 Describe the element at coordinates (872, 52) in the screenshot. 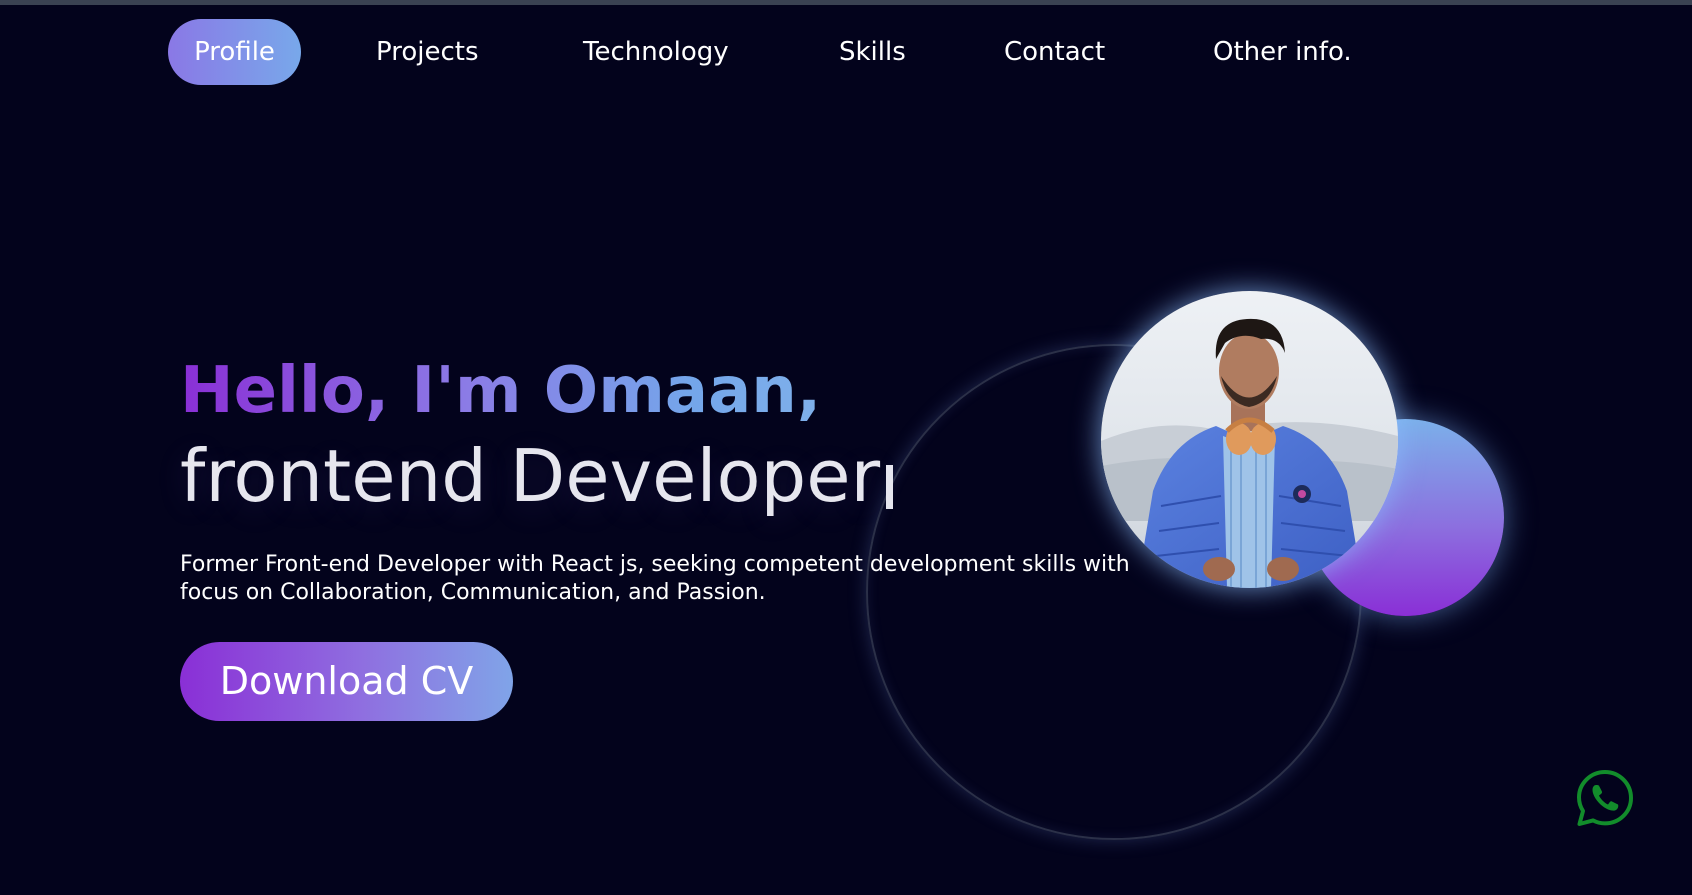

I see `nav-item-skills: Skills` at that location.